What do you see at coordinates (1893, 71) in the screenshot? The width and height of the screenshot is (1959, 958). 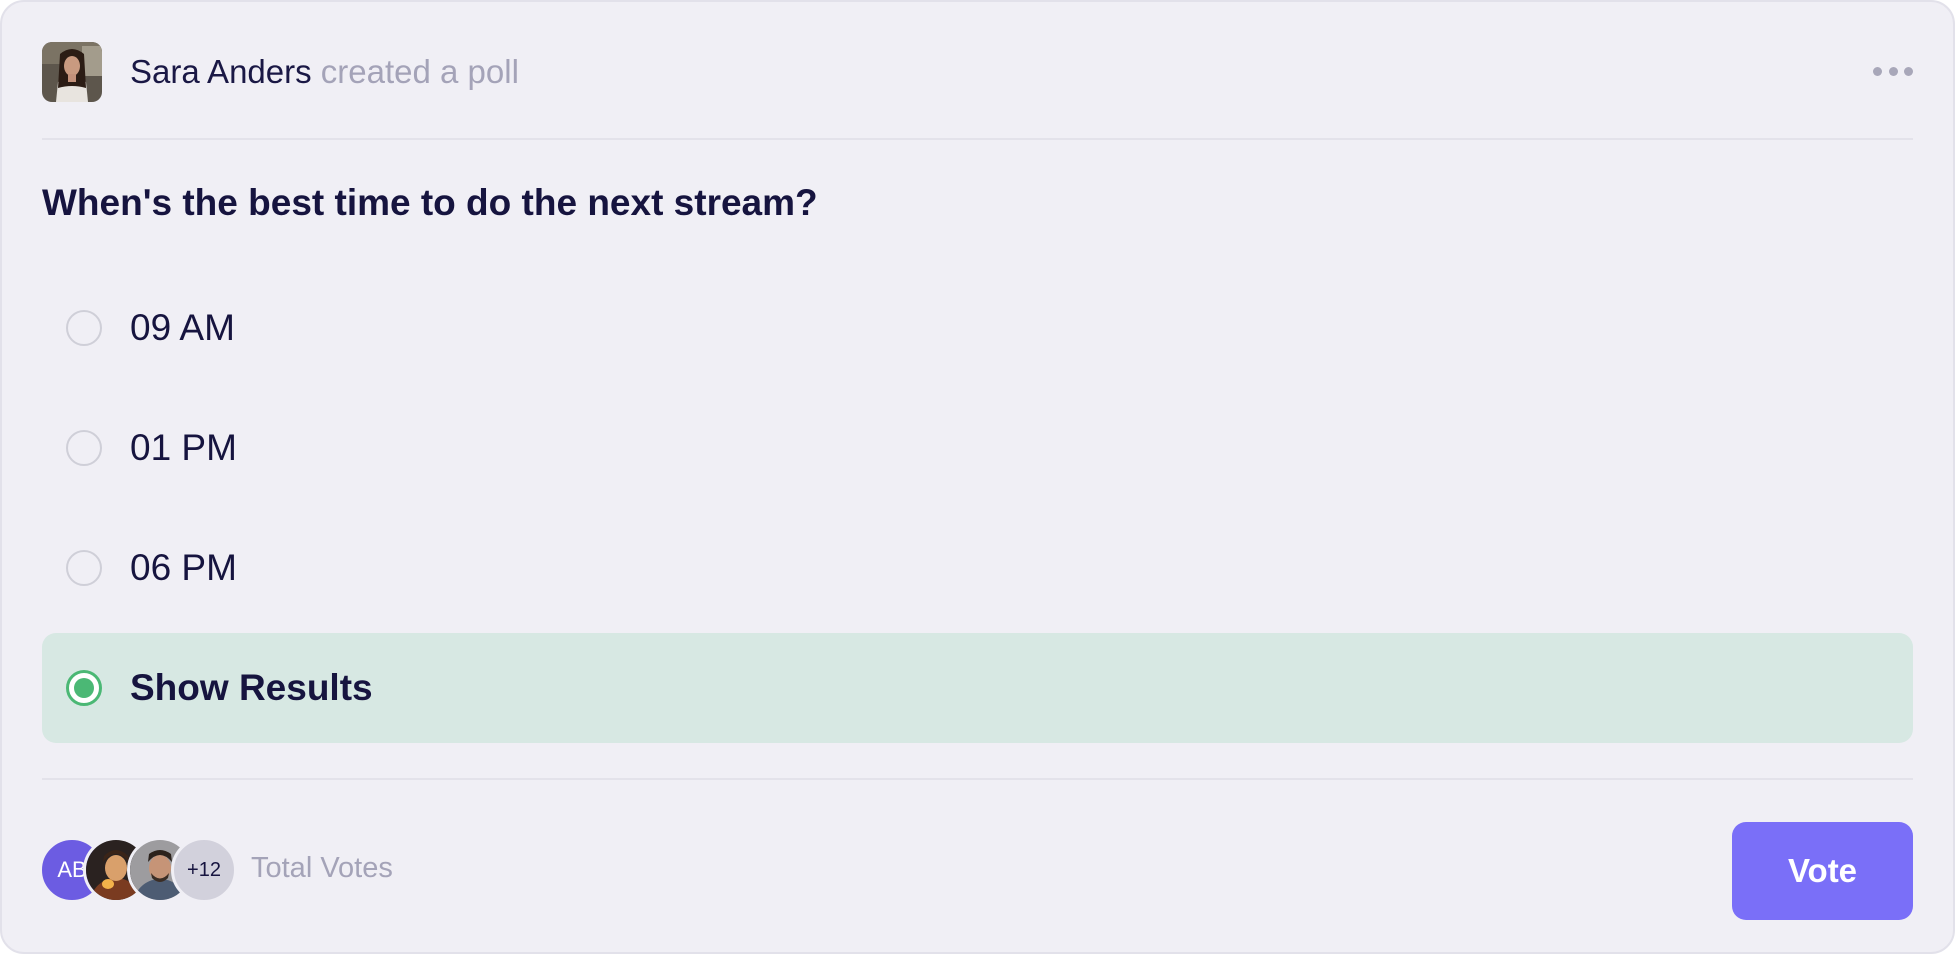 I see `more-options-button` at bounding box center [1893, 71].